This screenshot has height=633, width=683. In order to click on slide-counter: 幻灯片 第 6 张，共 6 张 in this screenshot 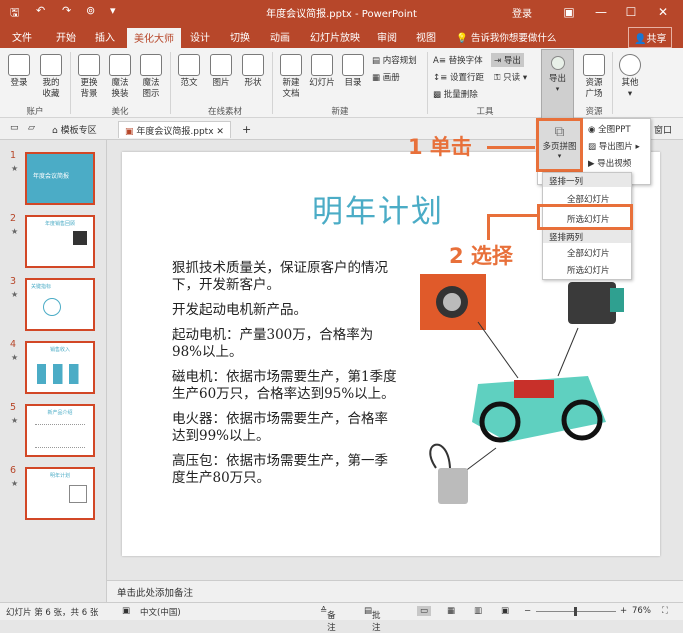, I will do `click(52, 613)`.